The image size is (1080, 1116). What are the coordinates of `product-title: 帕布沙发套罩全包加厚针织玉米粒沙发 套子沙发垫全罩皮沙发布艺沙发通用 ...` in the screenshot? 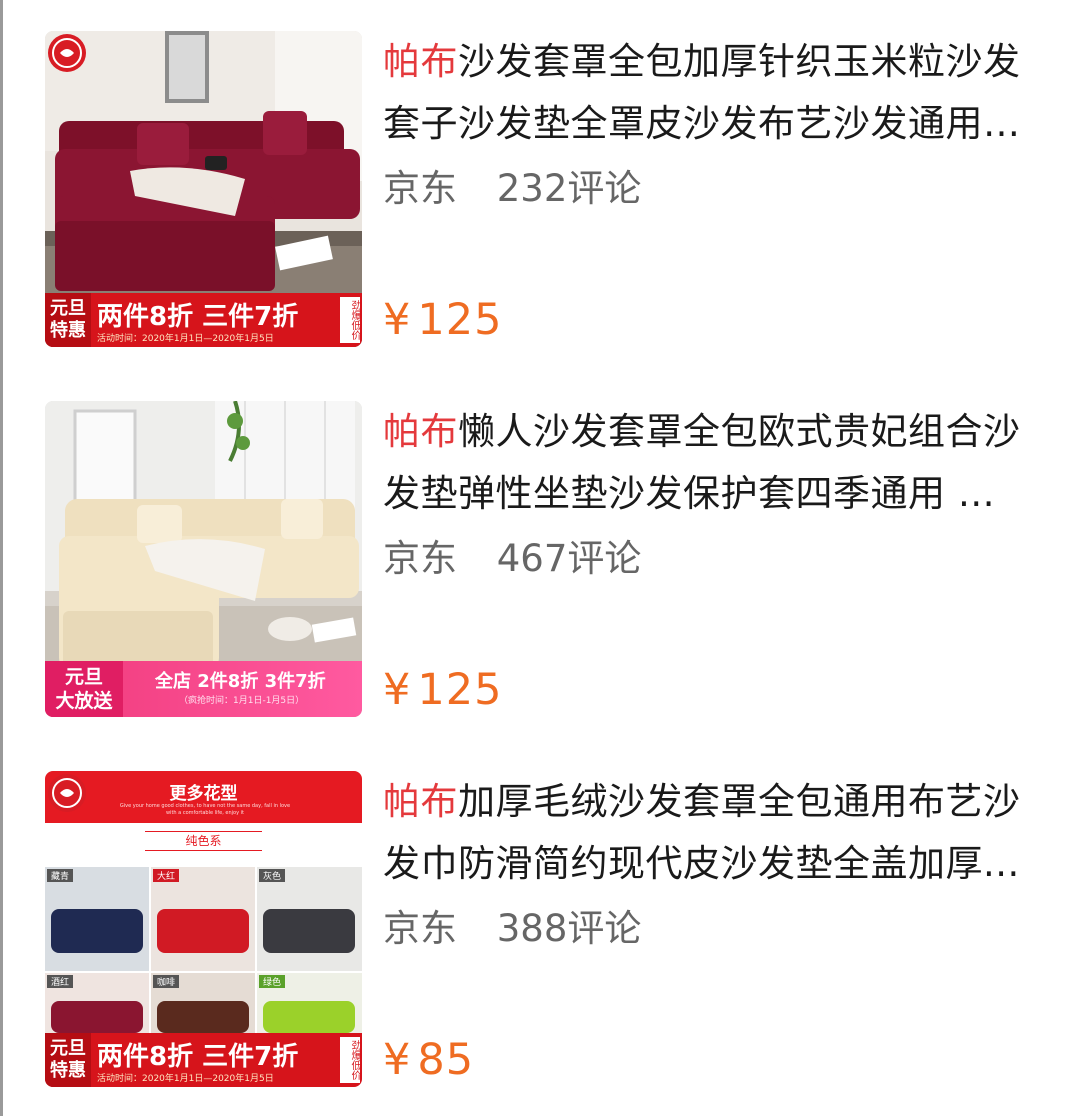 It's located at (708, 93).